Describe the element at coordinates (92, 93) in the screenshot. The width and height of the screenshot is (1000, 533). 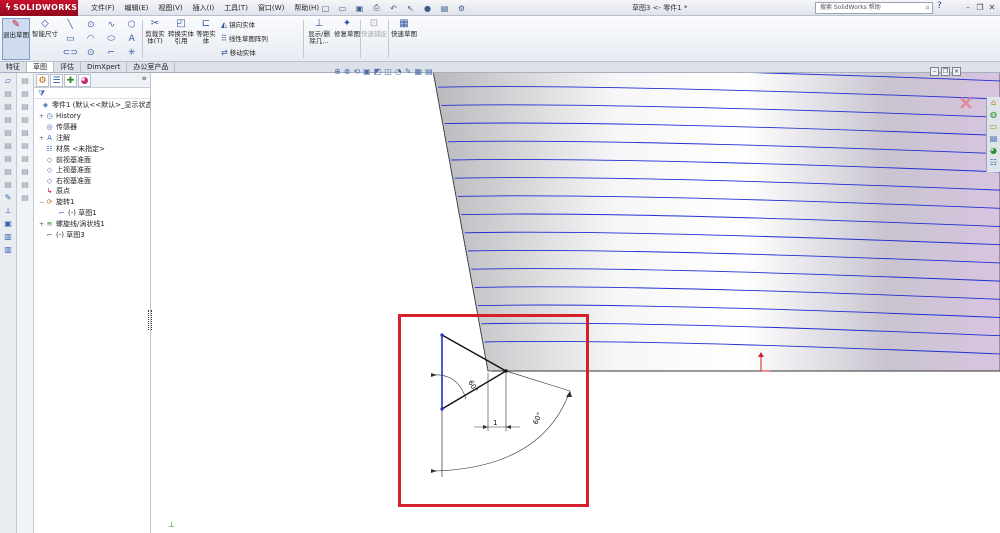
I see `filter-icon: ⧩` at that location.